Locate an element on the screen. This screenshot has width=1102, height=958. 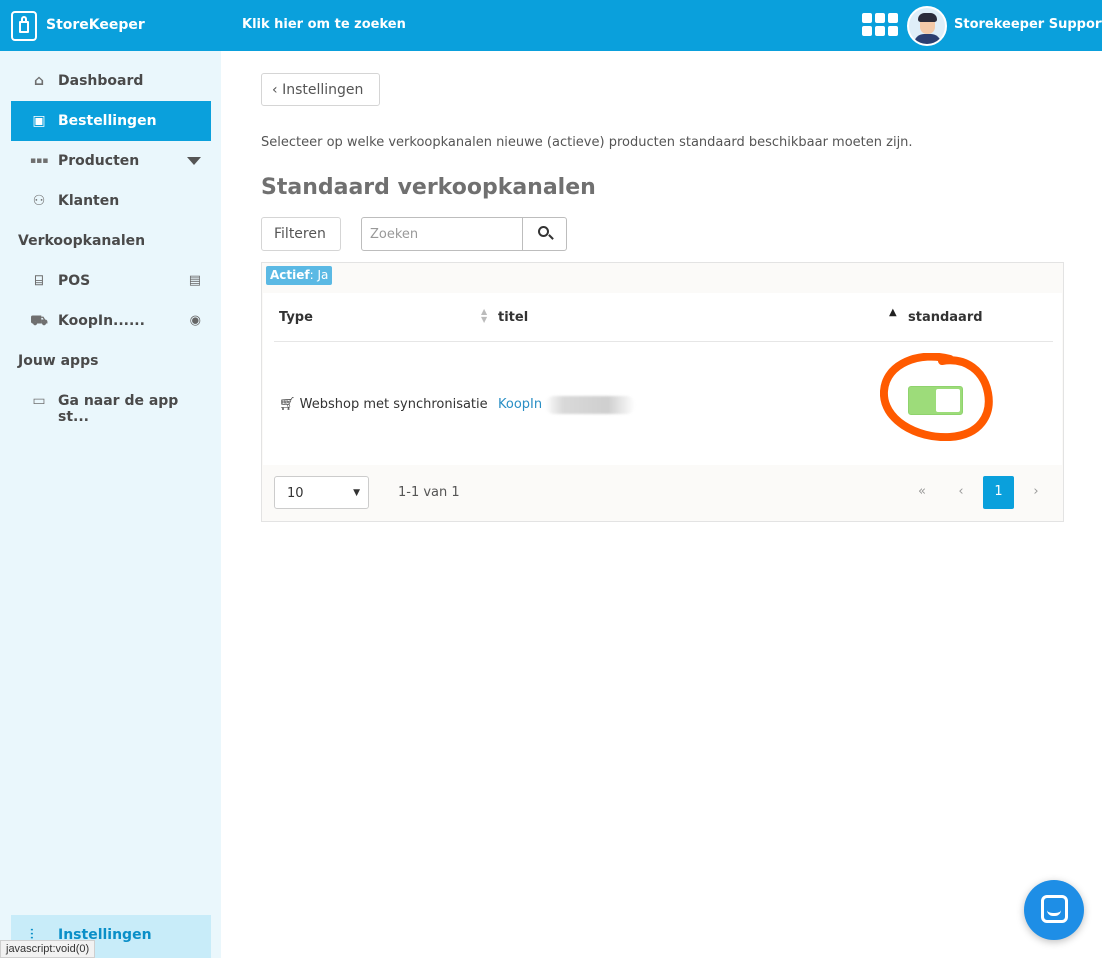
customers-icon: ⚇ is located at coordinates (39, 201).